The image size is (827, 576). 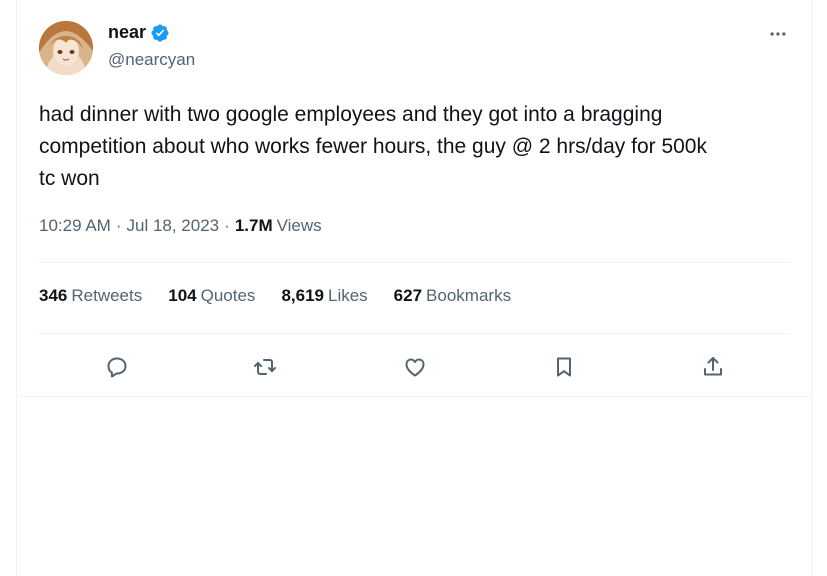 What do you see at coordinates (117, 367) in the screenshot?
I see `reply-icon` at bounding box center [117, 367].